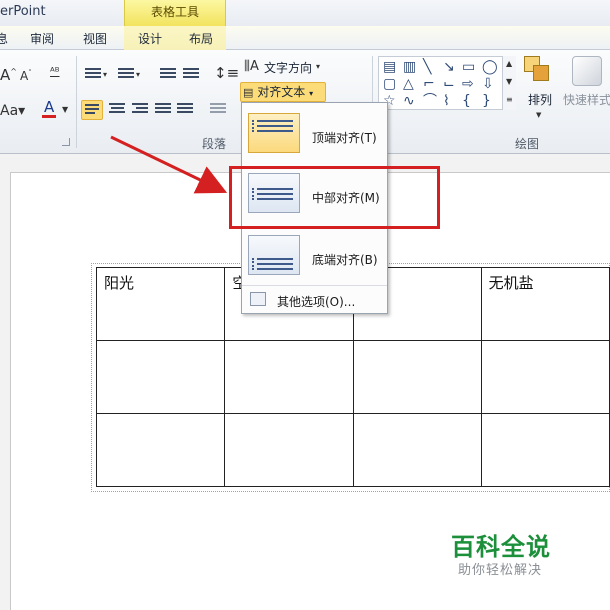  I want to click on tab-view: 视图, so click(95, 38).